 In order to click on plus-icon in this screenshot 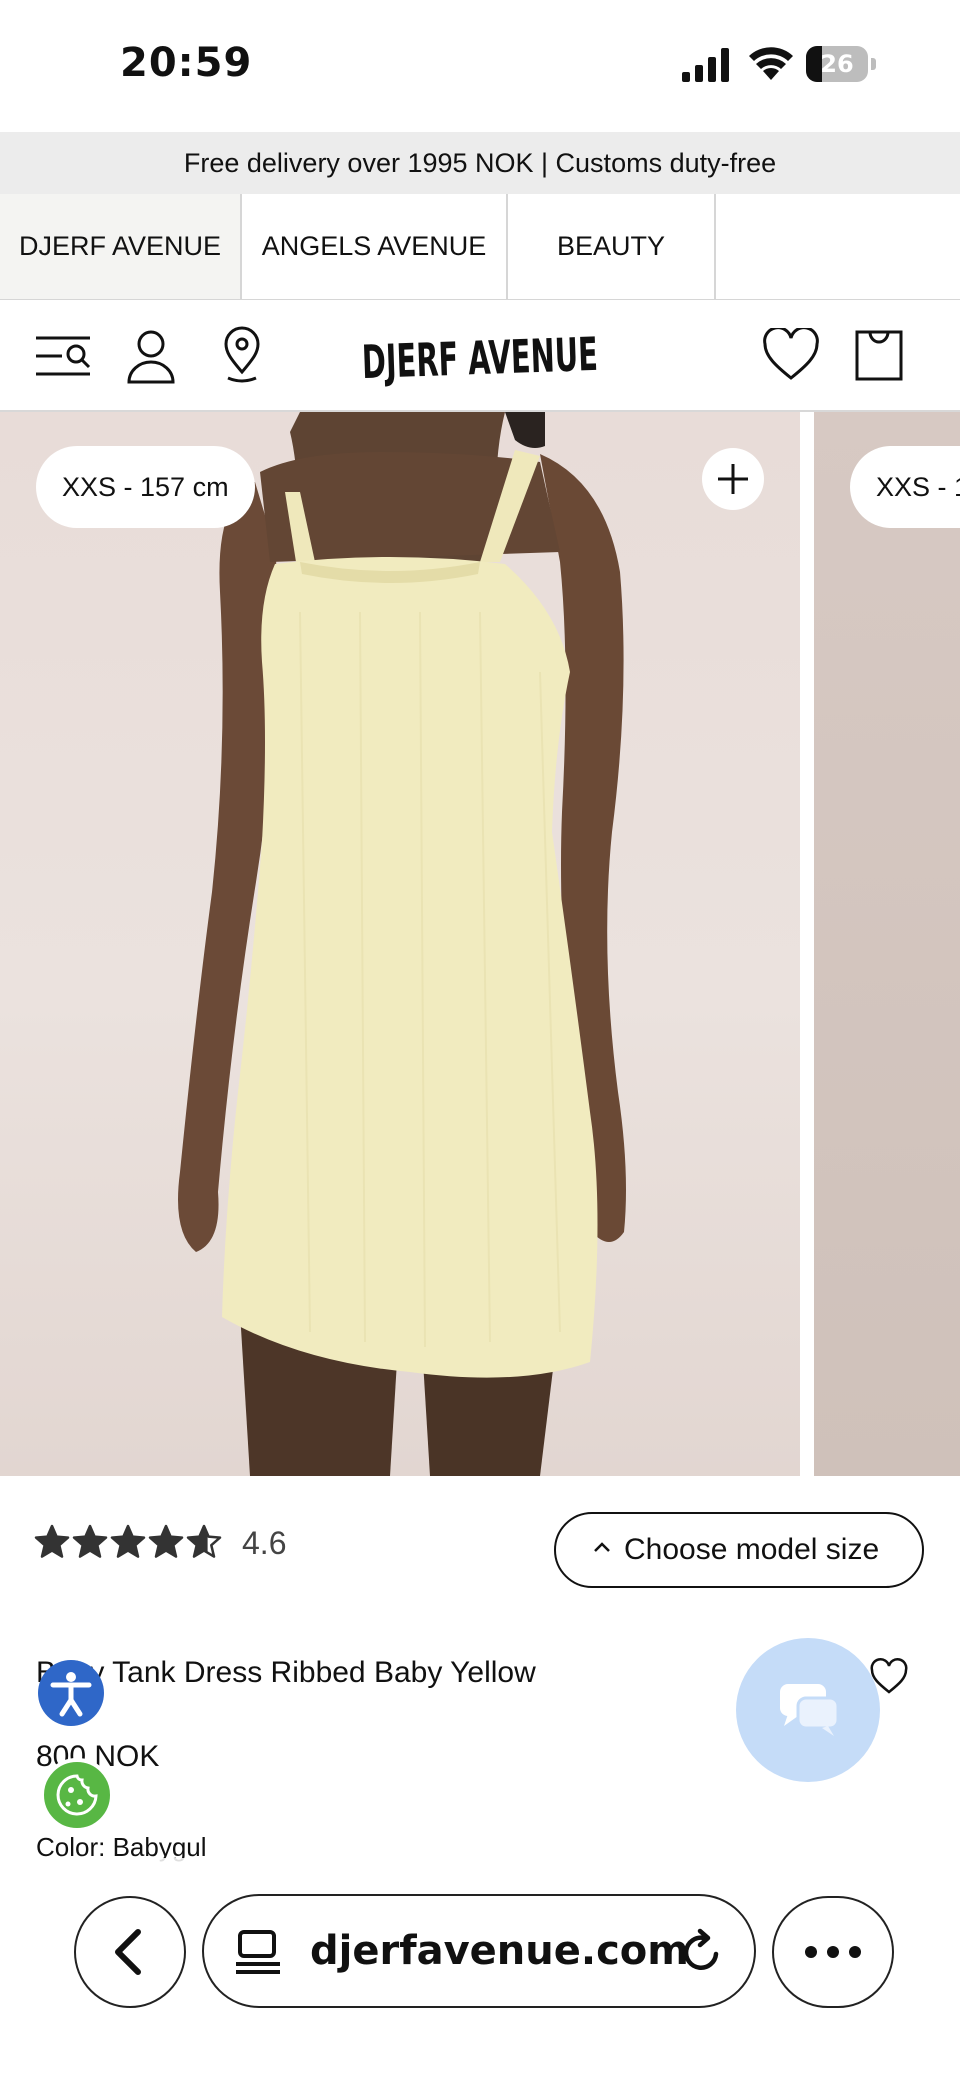, I will do `click(733, 479)`.